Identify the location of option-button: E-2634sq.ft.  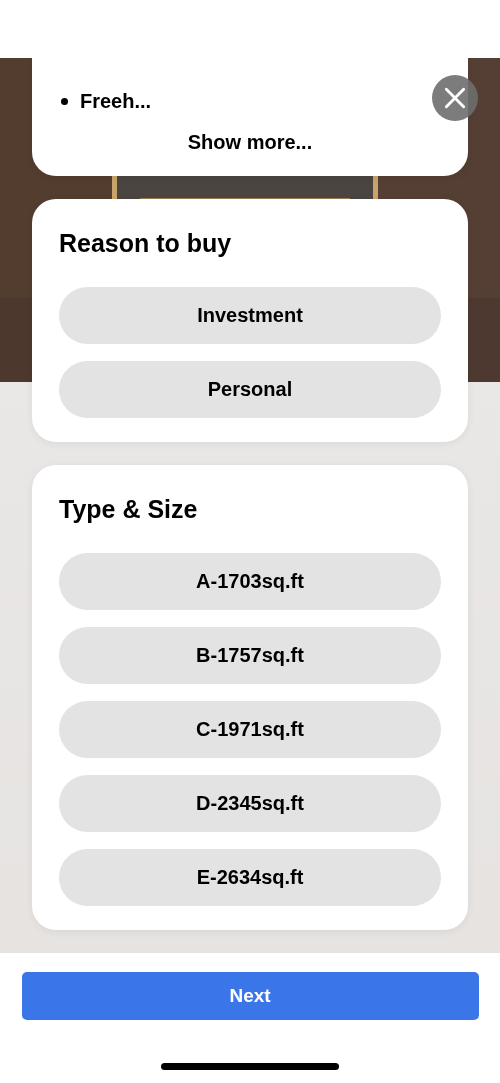
(250, 877).